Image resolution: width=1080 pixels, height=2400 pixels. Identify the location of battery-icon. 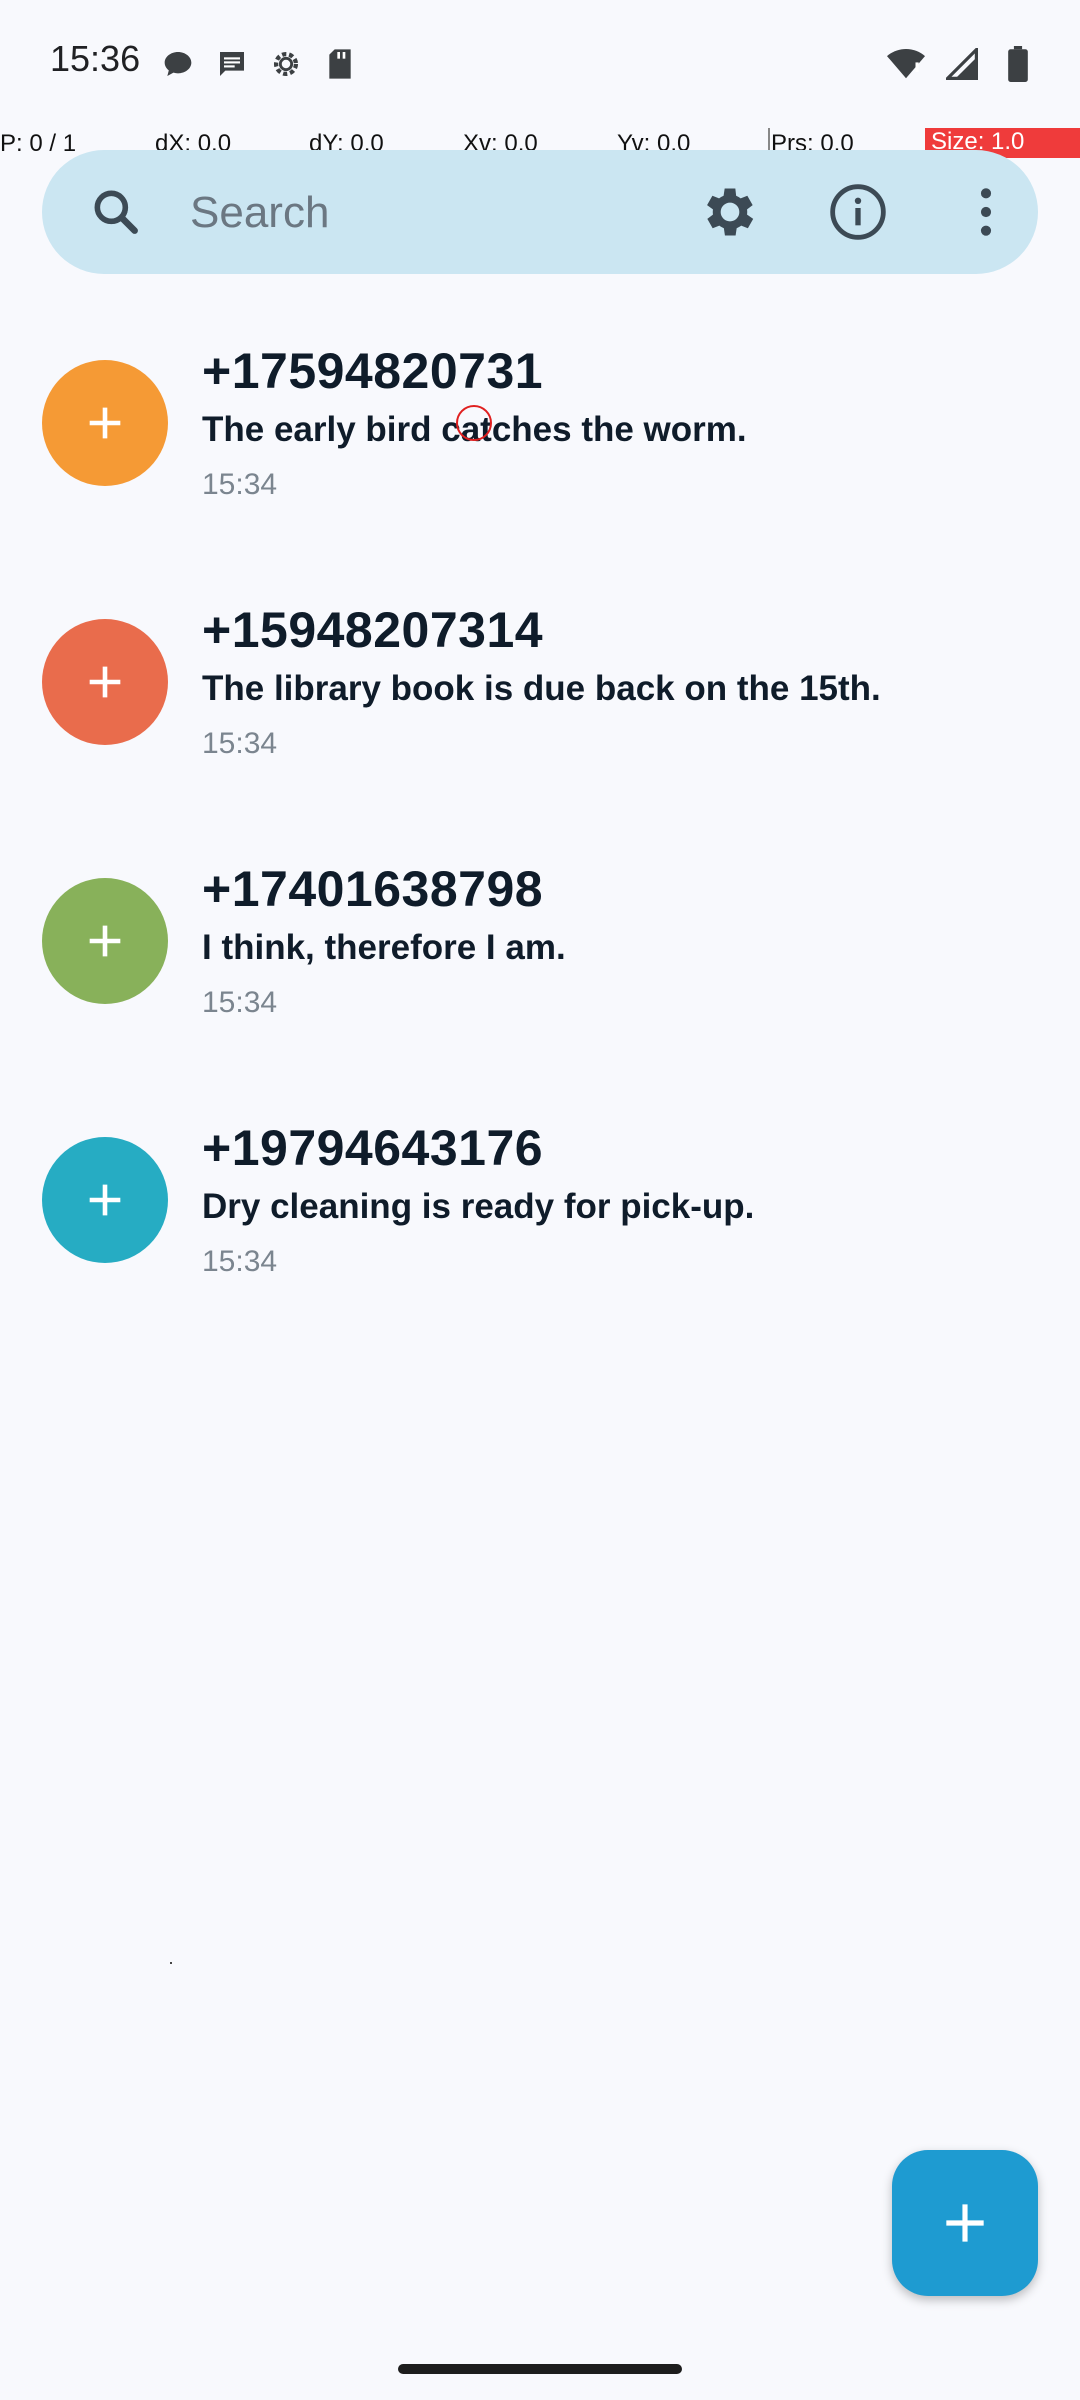
(1018, 64).